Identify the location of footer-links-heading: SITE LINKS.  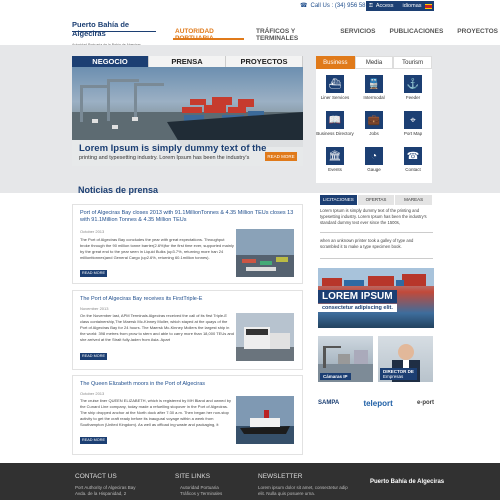
(193, 476).